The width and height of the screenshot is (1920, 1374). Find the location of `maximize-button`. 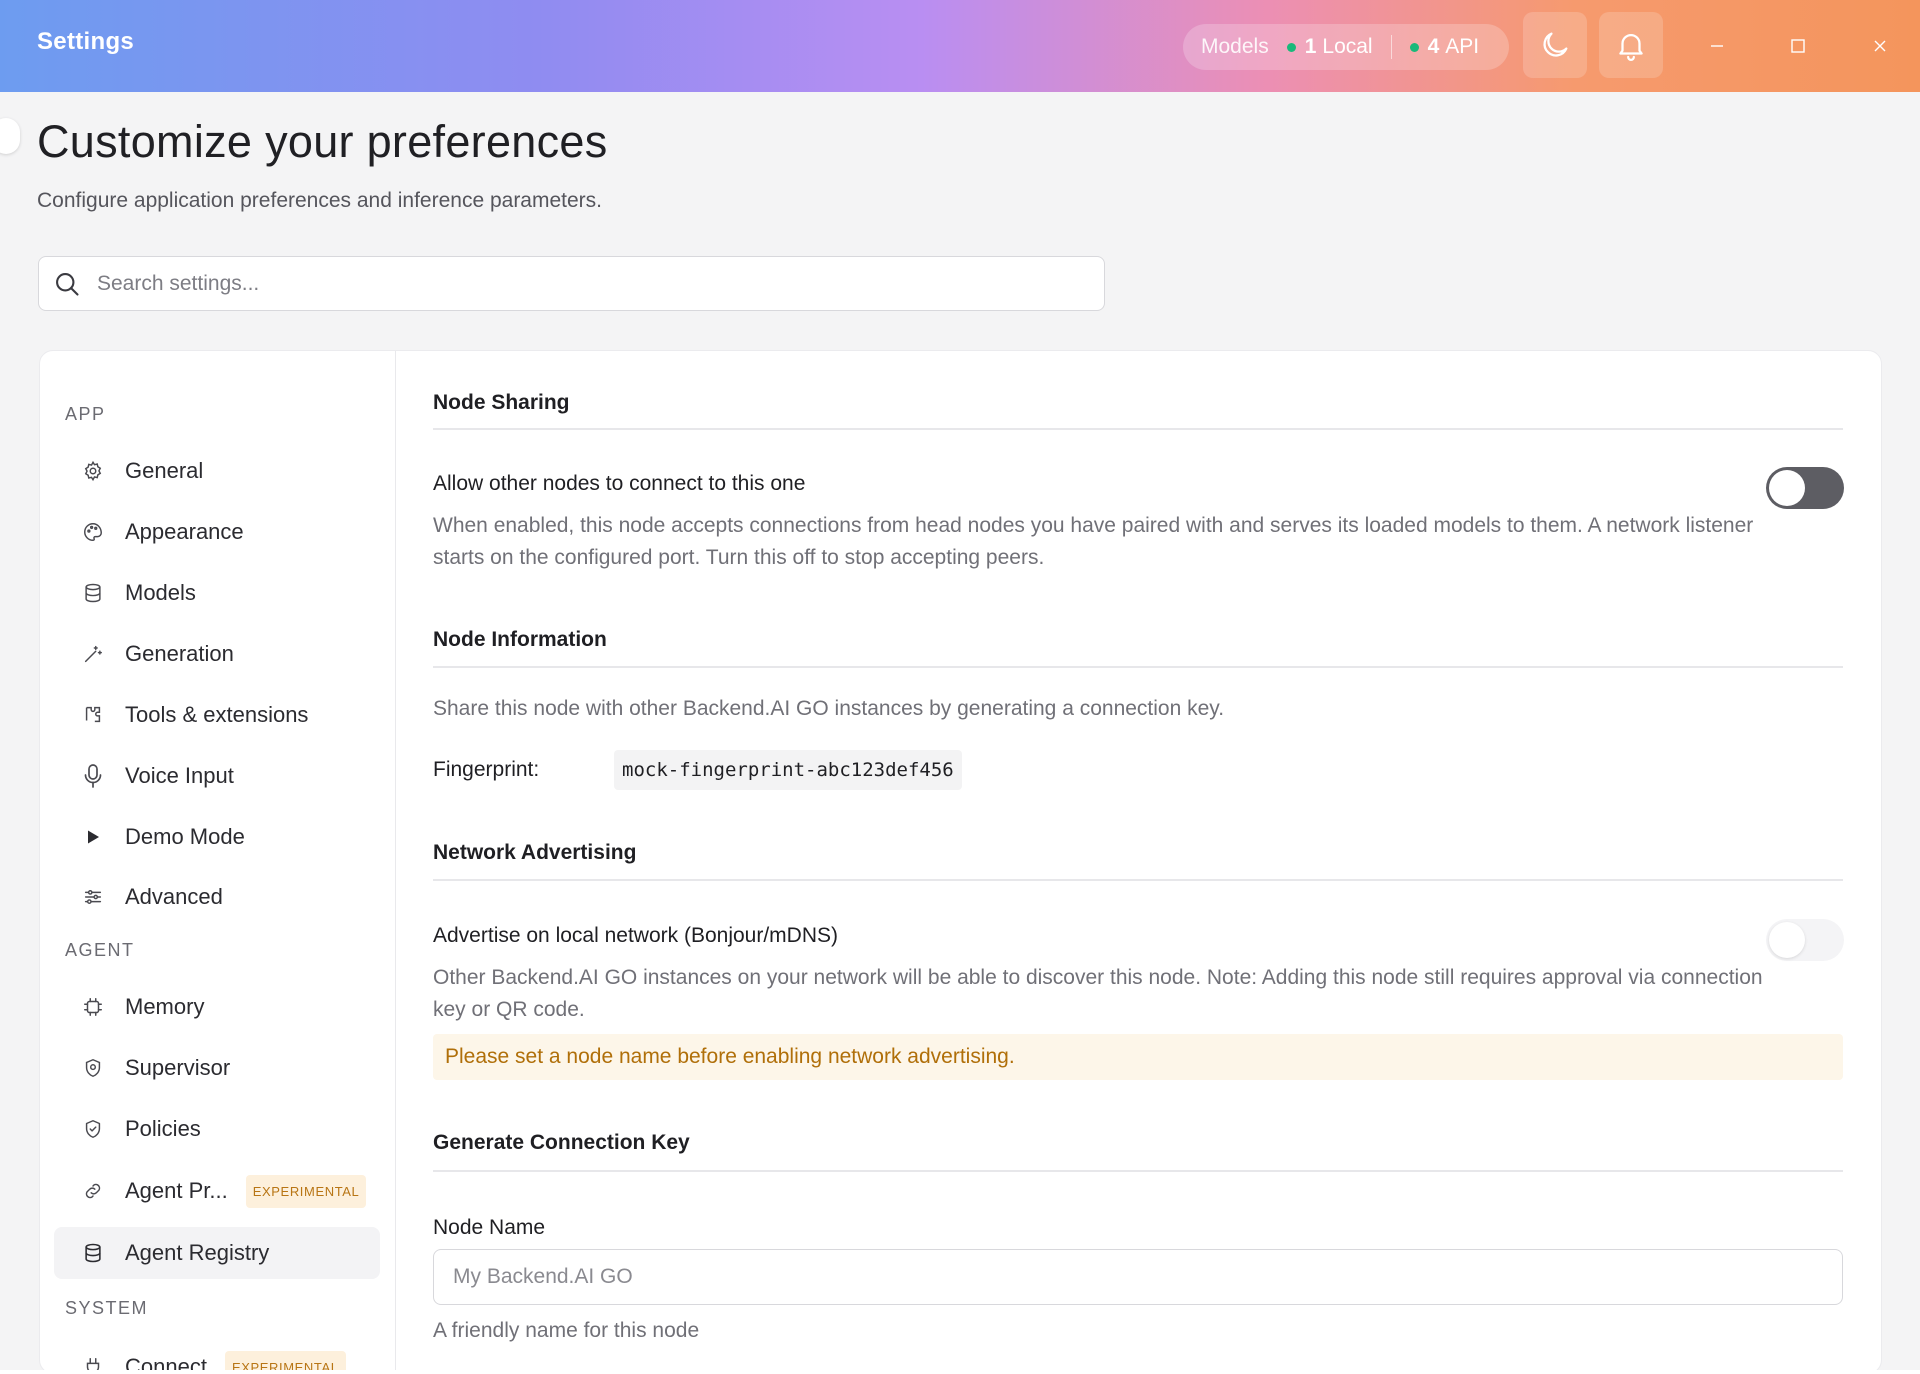

maximize-button is located at coordinates (1798, 46).